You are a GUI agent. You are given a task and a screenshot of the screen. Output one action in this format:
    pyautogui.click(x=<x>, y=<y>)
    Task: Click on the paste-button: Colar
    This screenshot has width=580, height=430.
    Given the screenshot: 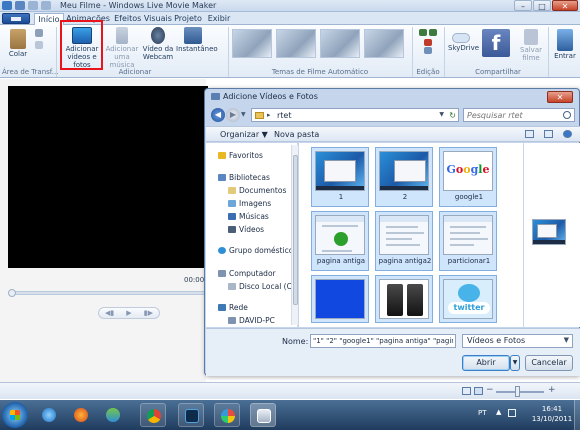 What is the action you would take?
    pyautogui.click(x=18, y=43)
    